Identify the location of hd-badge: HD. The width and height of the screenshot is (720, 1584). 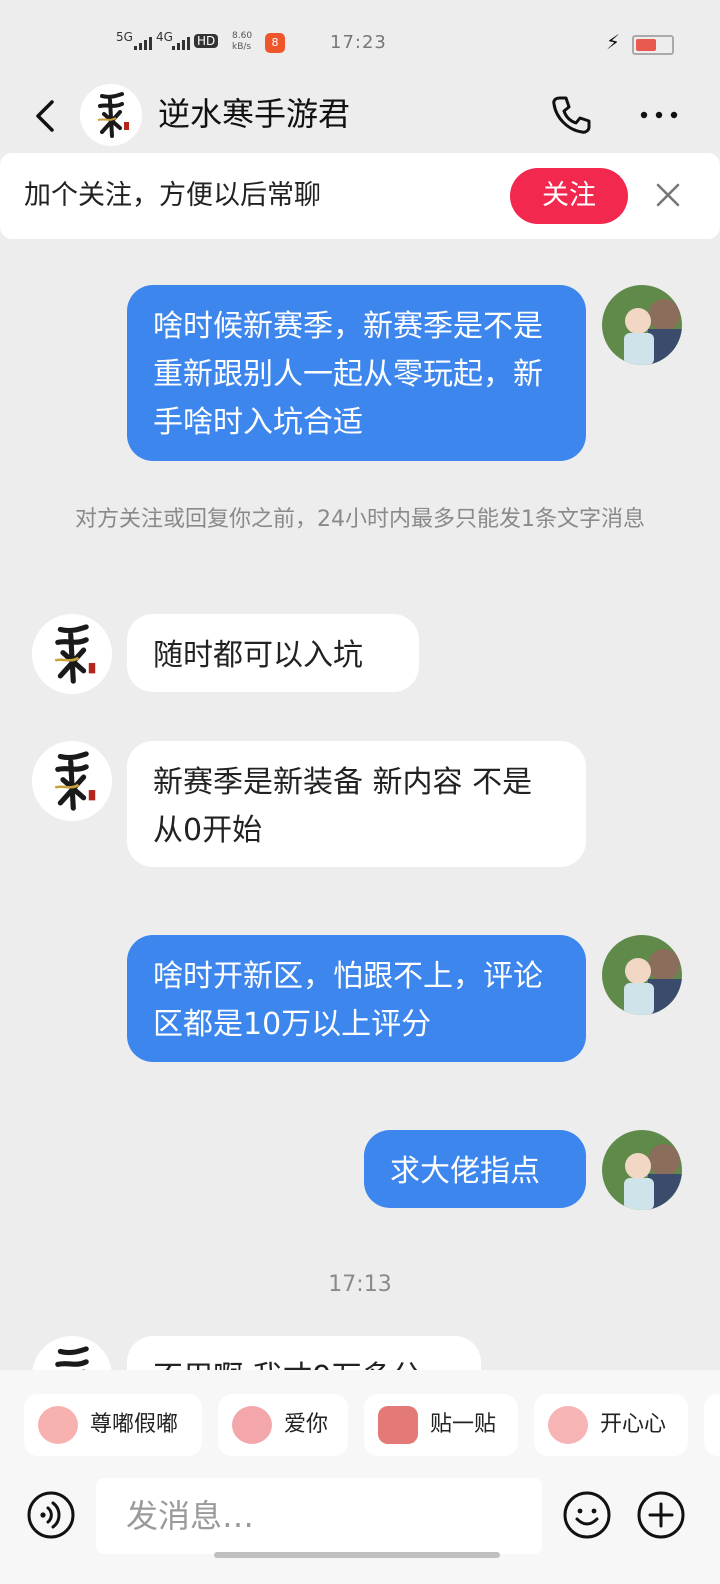
(206, 41).